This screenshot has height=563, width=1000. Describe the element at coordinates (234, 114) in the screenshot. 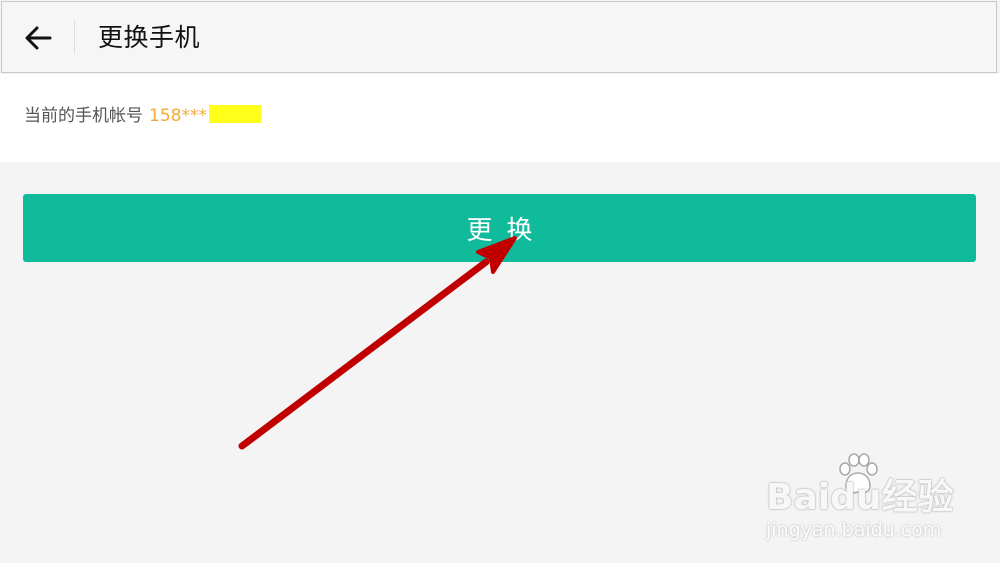

I see `redaction-highlight` at that location.